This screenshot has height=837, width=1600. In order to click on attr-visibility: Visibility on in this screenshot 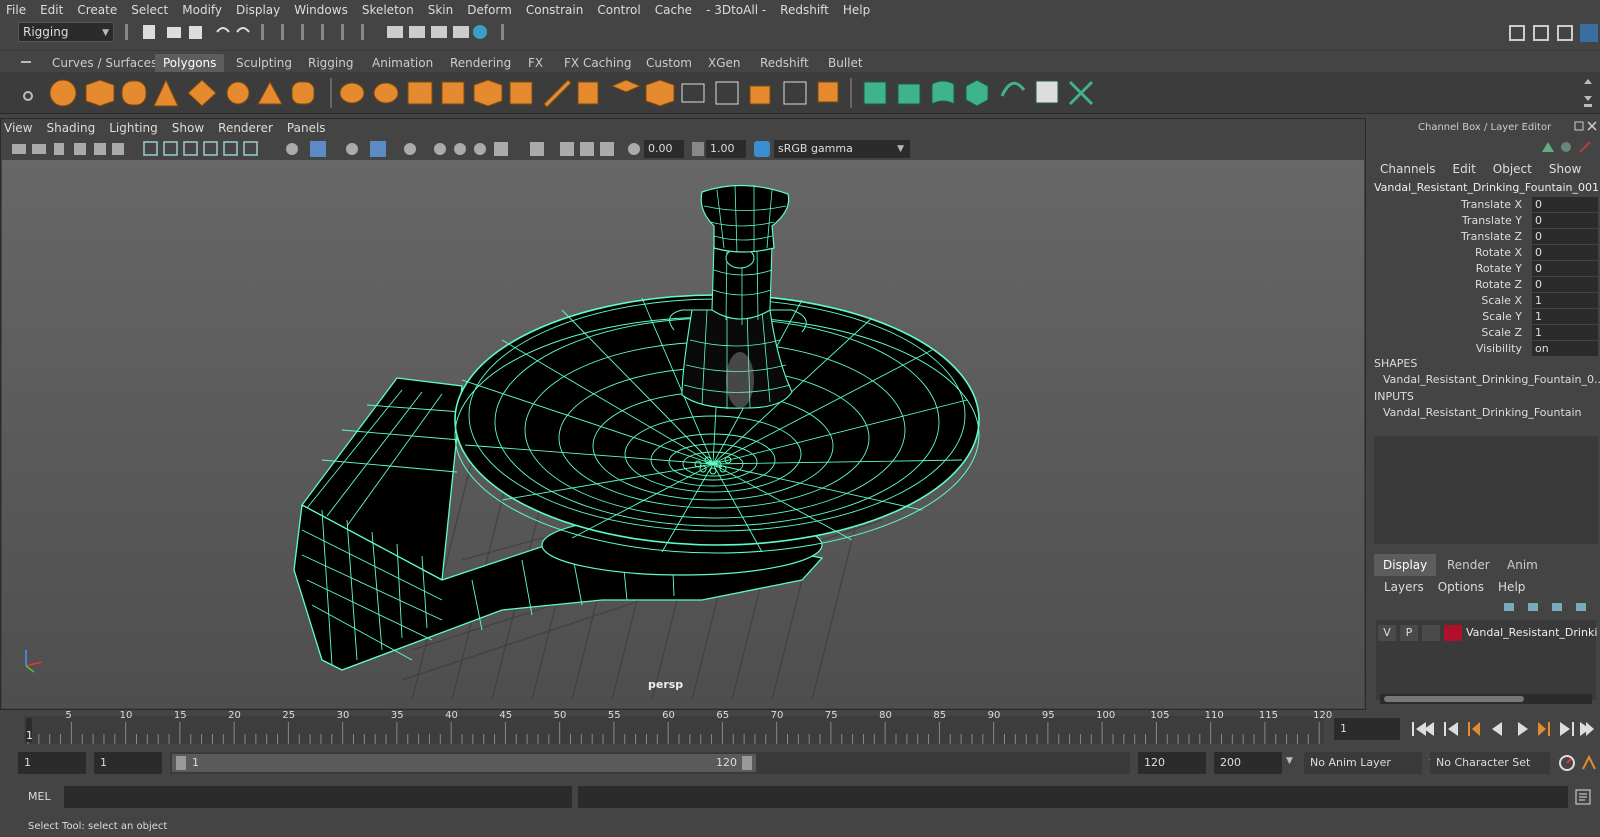, I will do `click(1486, 349)`.